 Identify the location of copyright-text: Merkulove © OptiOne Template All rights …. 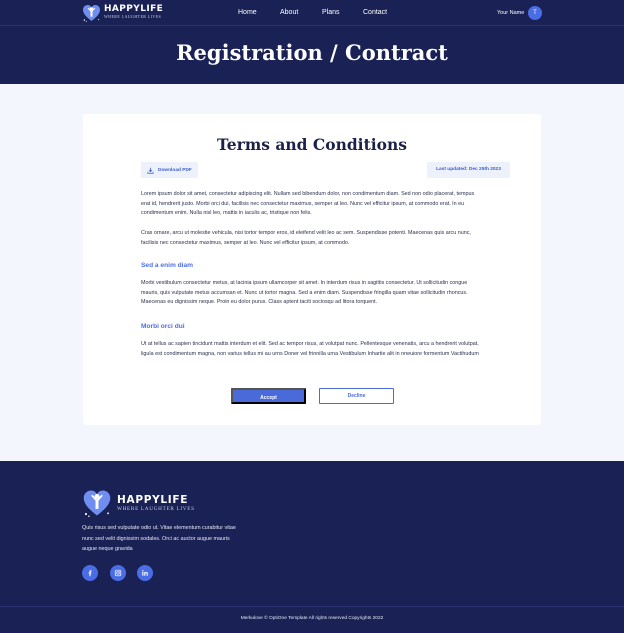
(312, 618).